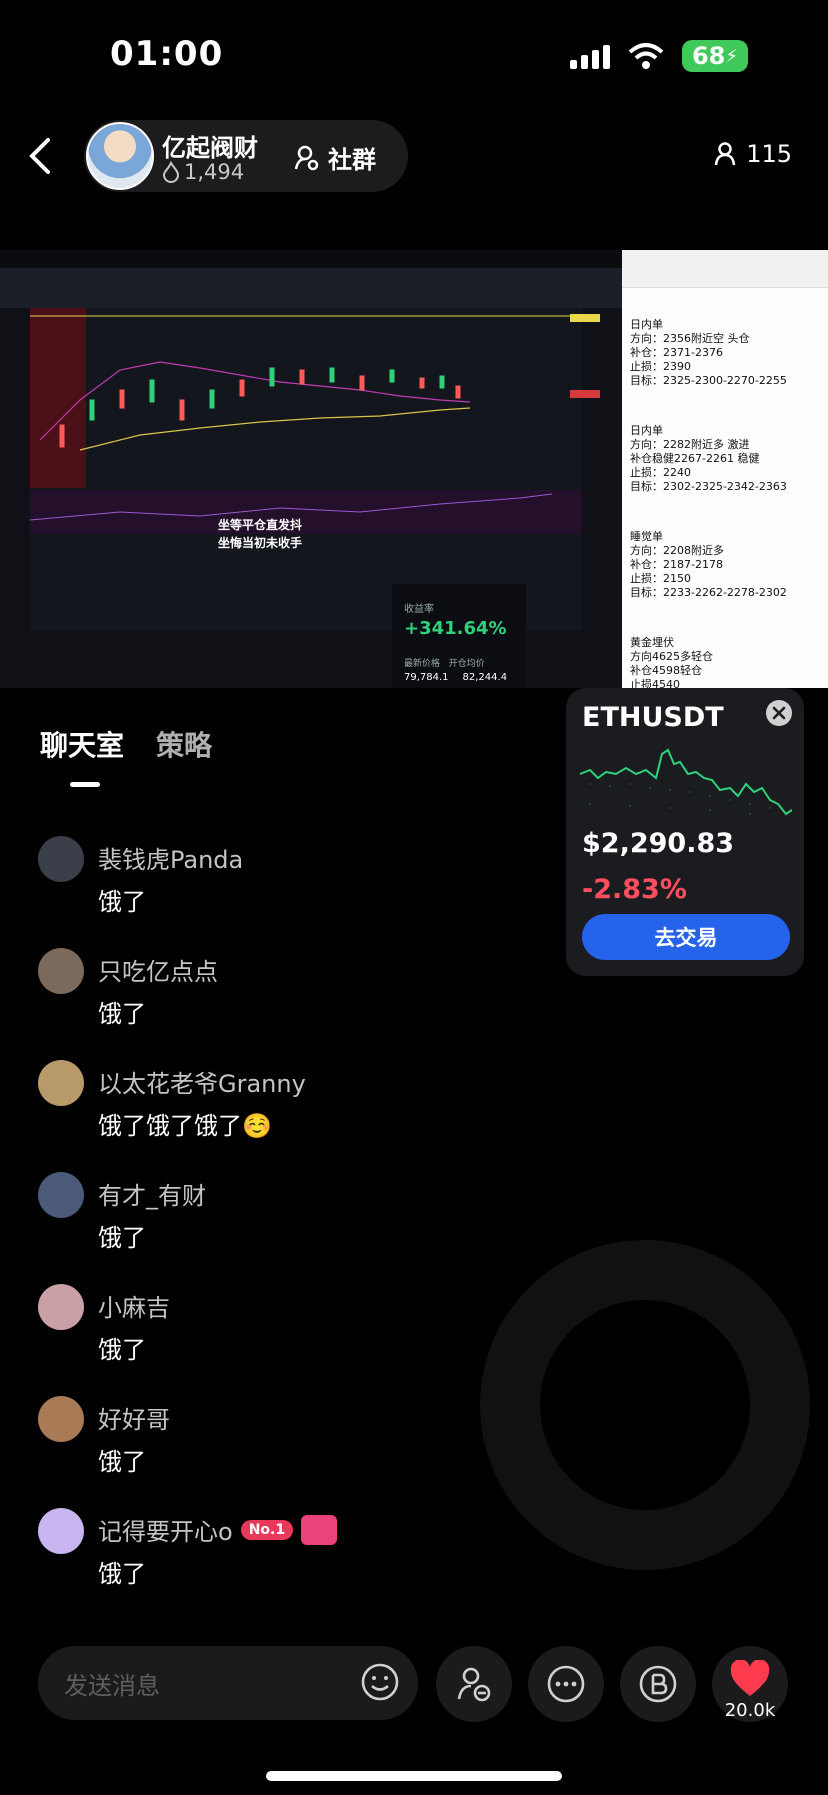  I want to click on tab-strategy: 策略, so click(184, 744).